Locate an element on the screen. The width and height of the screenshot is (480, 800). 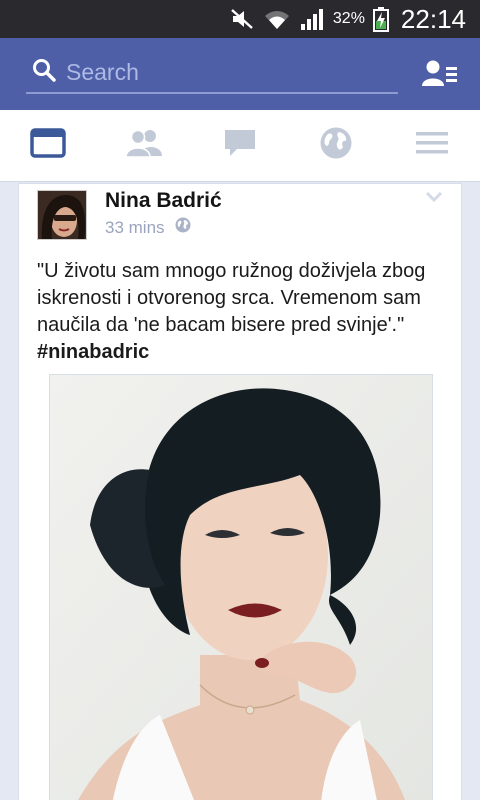
friends-icon is located at coordinates (144, 145).